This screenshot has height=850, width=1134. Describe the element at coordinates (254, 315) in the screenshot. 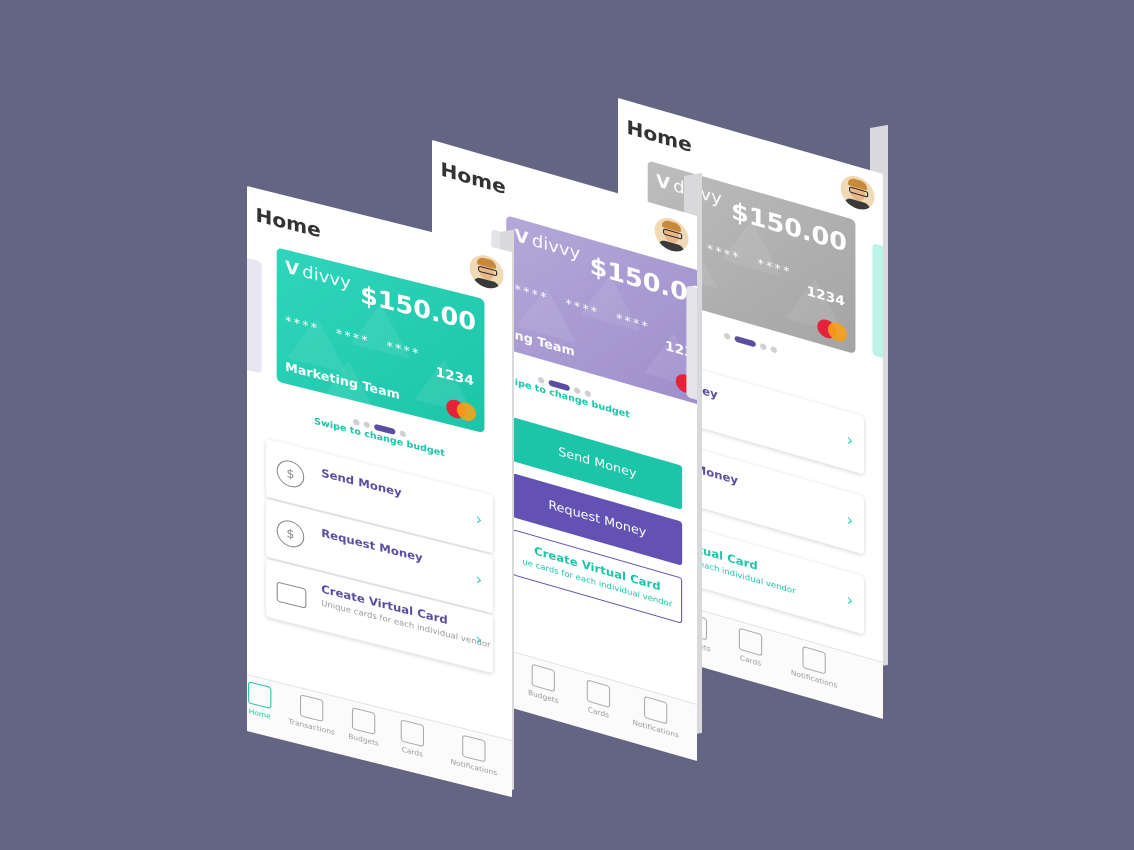

I see `prev-card-peek` at that location.